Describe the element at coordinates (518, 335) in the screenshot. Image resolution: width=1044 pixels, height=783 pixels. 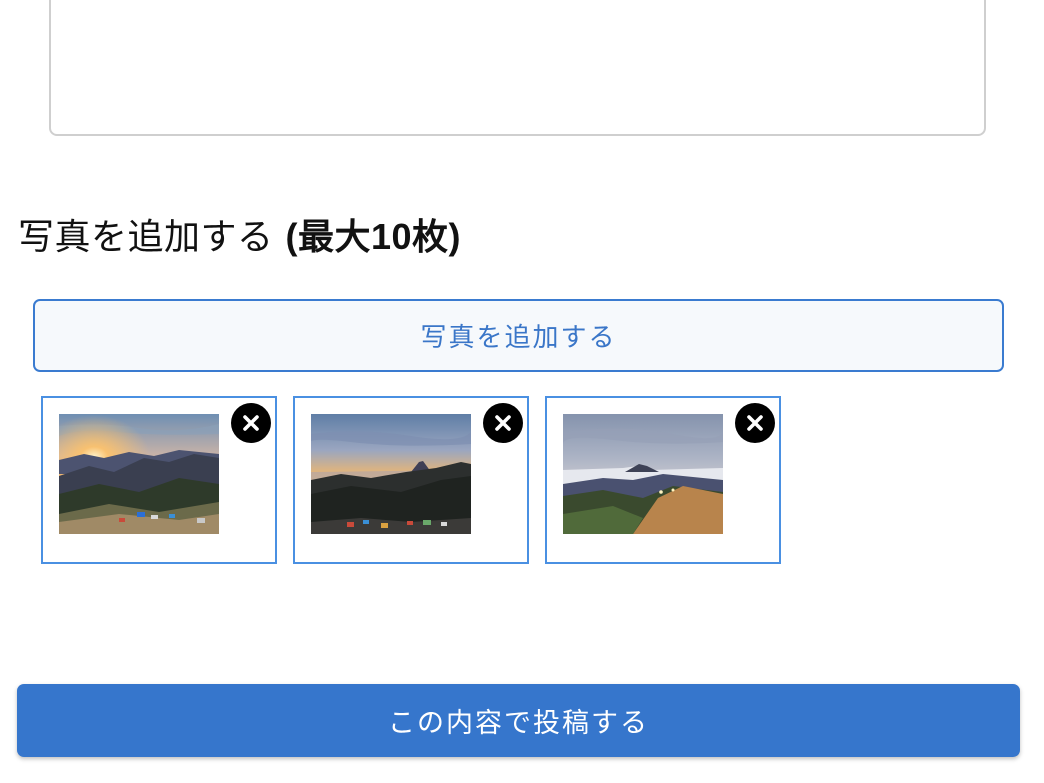
I see `add-photo-button: 写真を追加する` at that location.